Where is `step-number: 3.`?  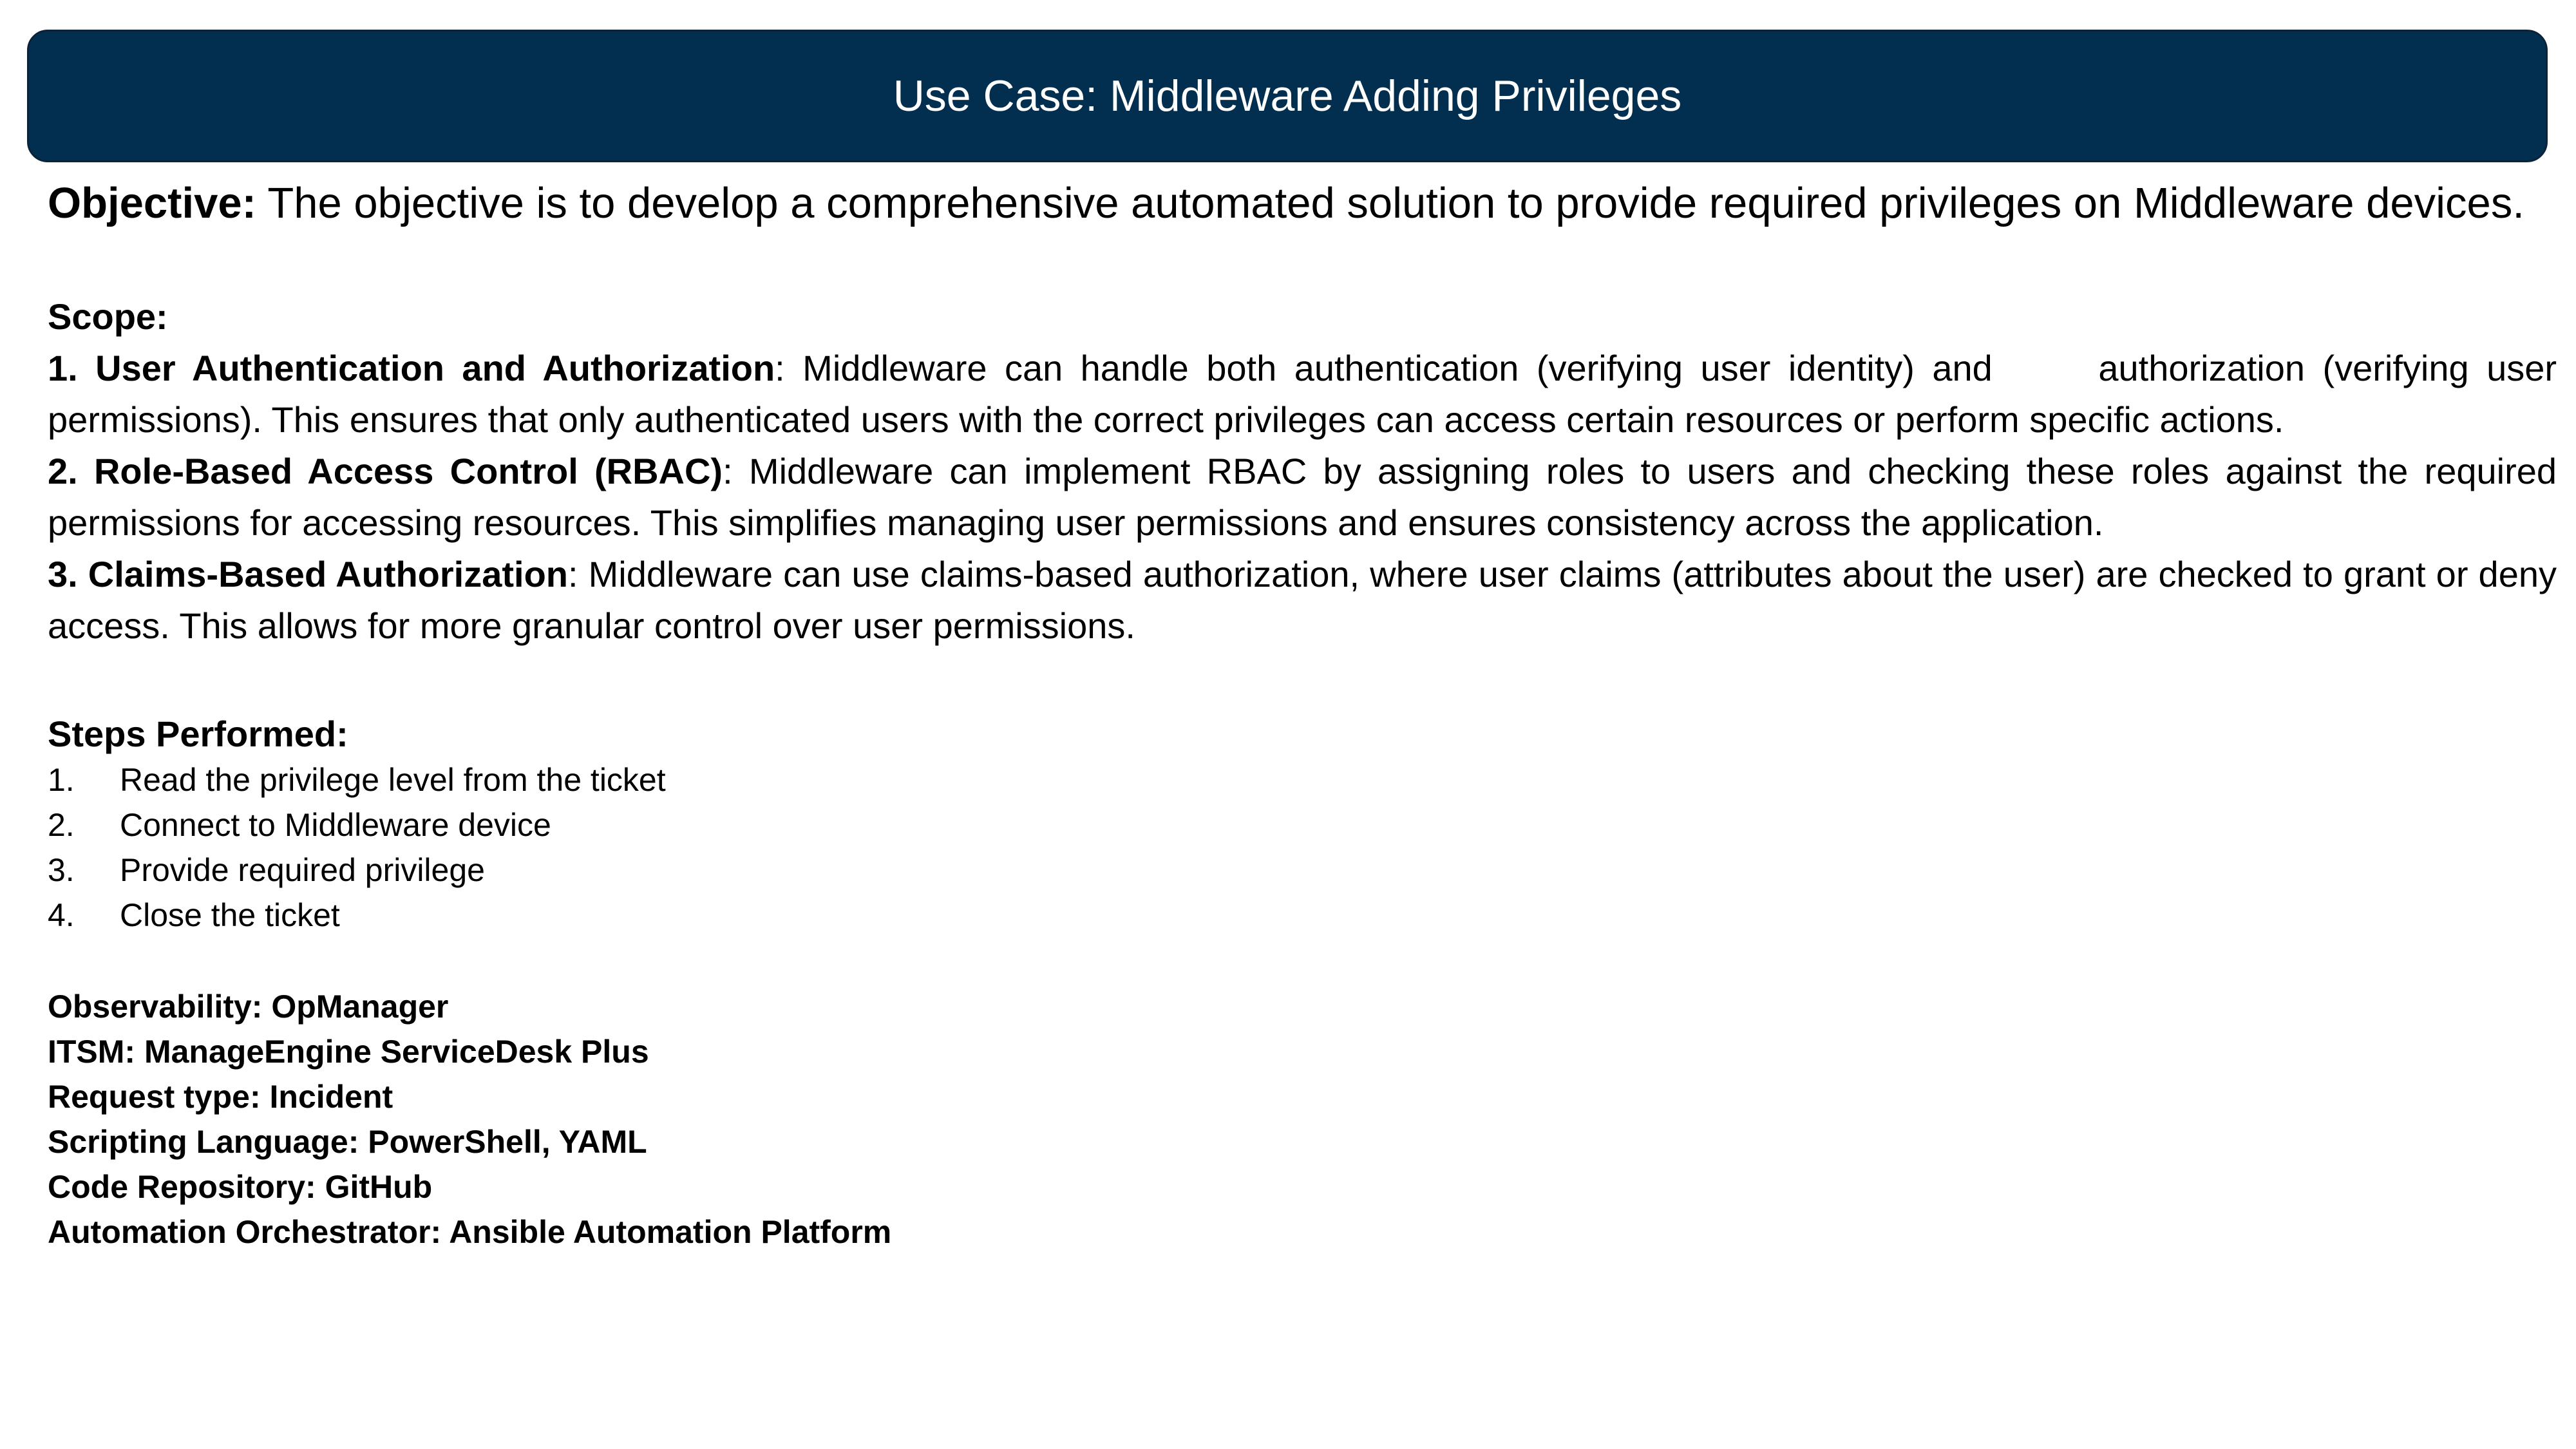
step-number: 3. is located at coordinates (62, 870).